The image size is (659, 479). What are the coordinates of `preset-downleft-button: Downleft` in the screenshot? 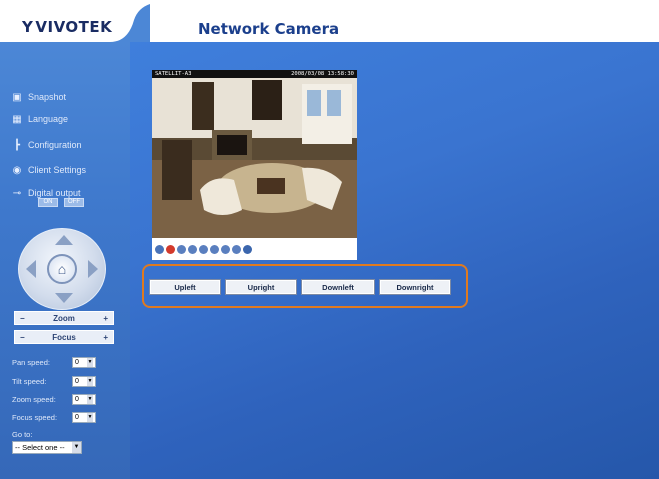 It's located at (338, 287).